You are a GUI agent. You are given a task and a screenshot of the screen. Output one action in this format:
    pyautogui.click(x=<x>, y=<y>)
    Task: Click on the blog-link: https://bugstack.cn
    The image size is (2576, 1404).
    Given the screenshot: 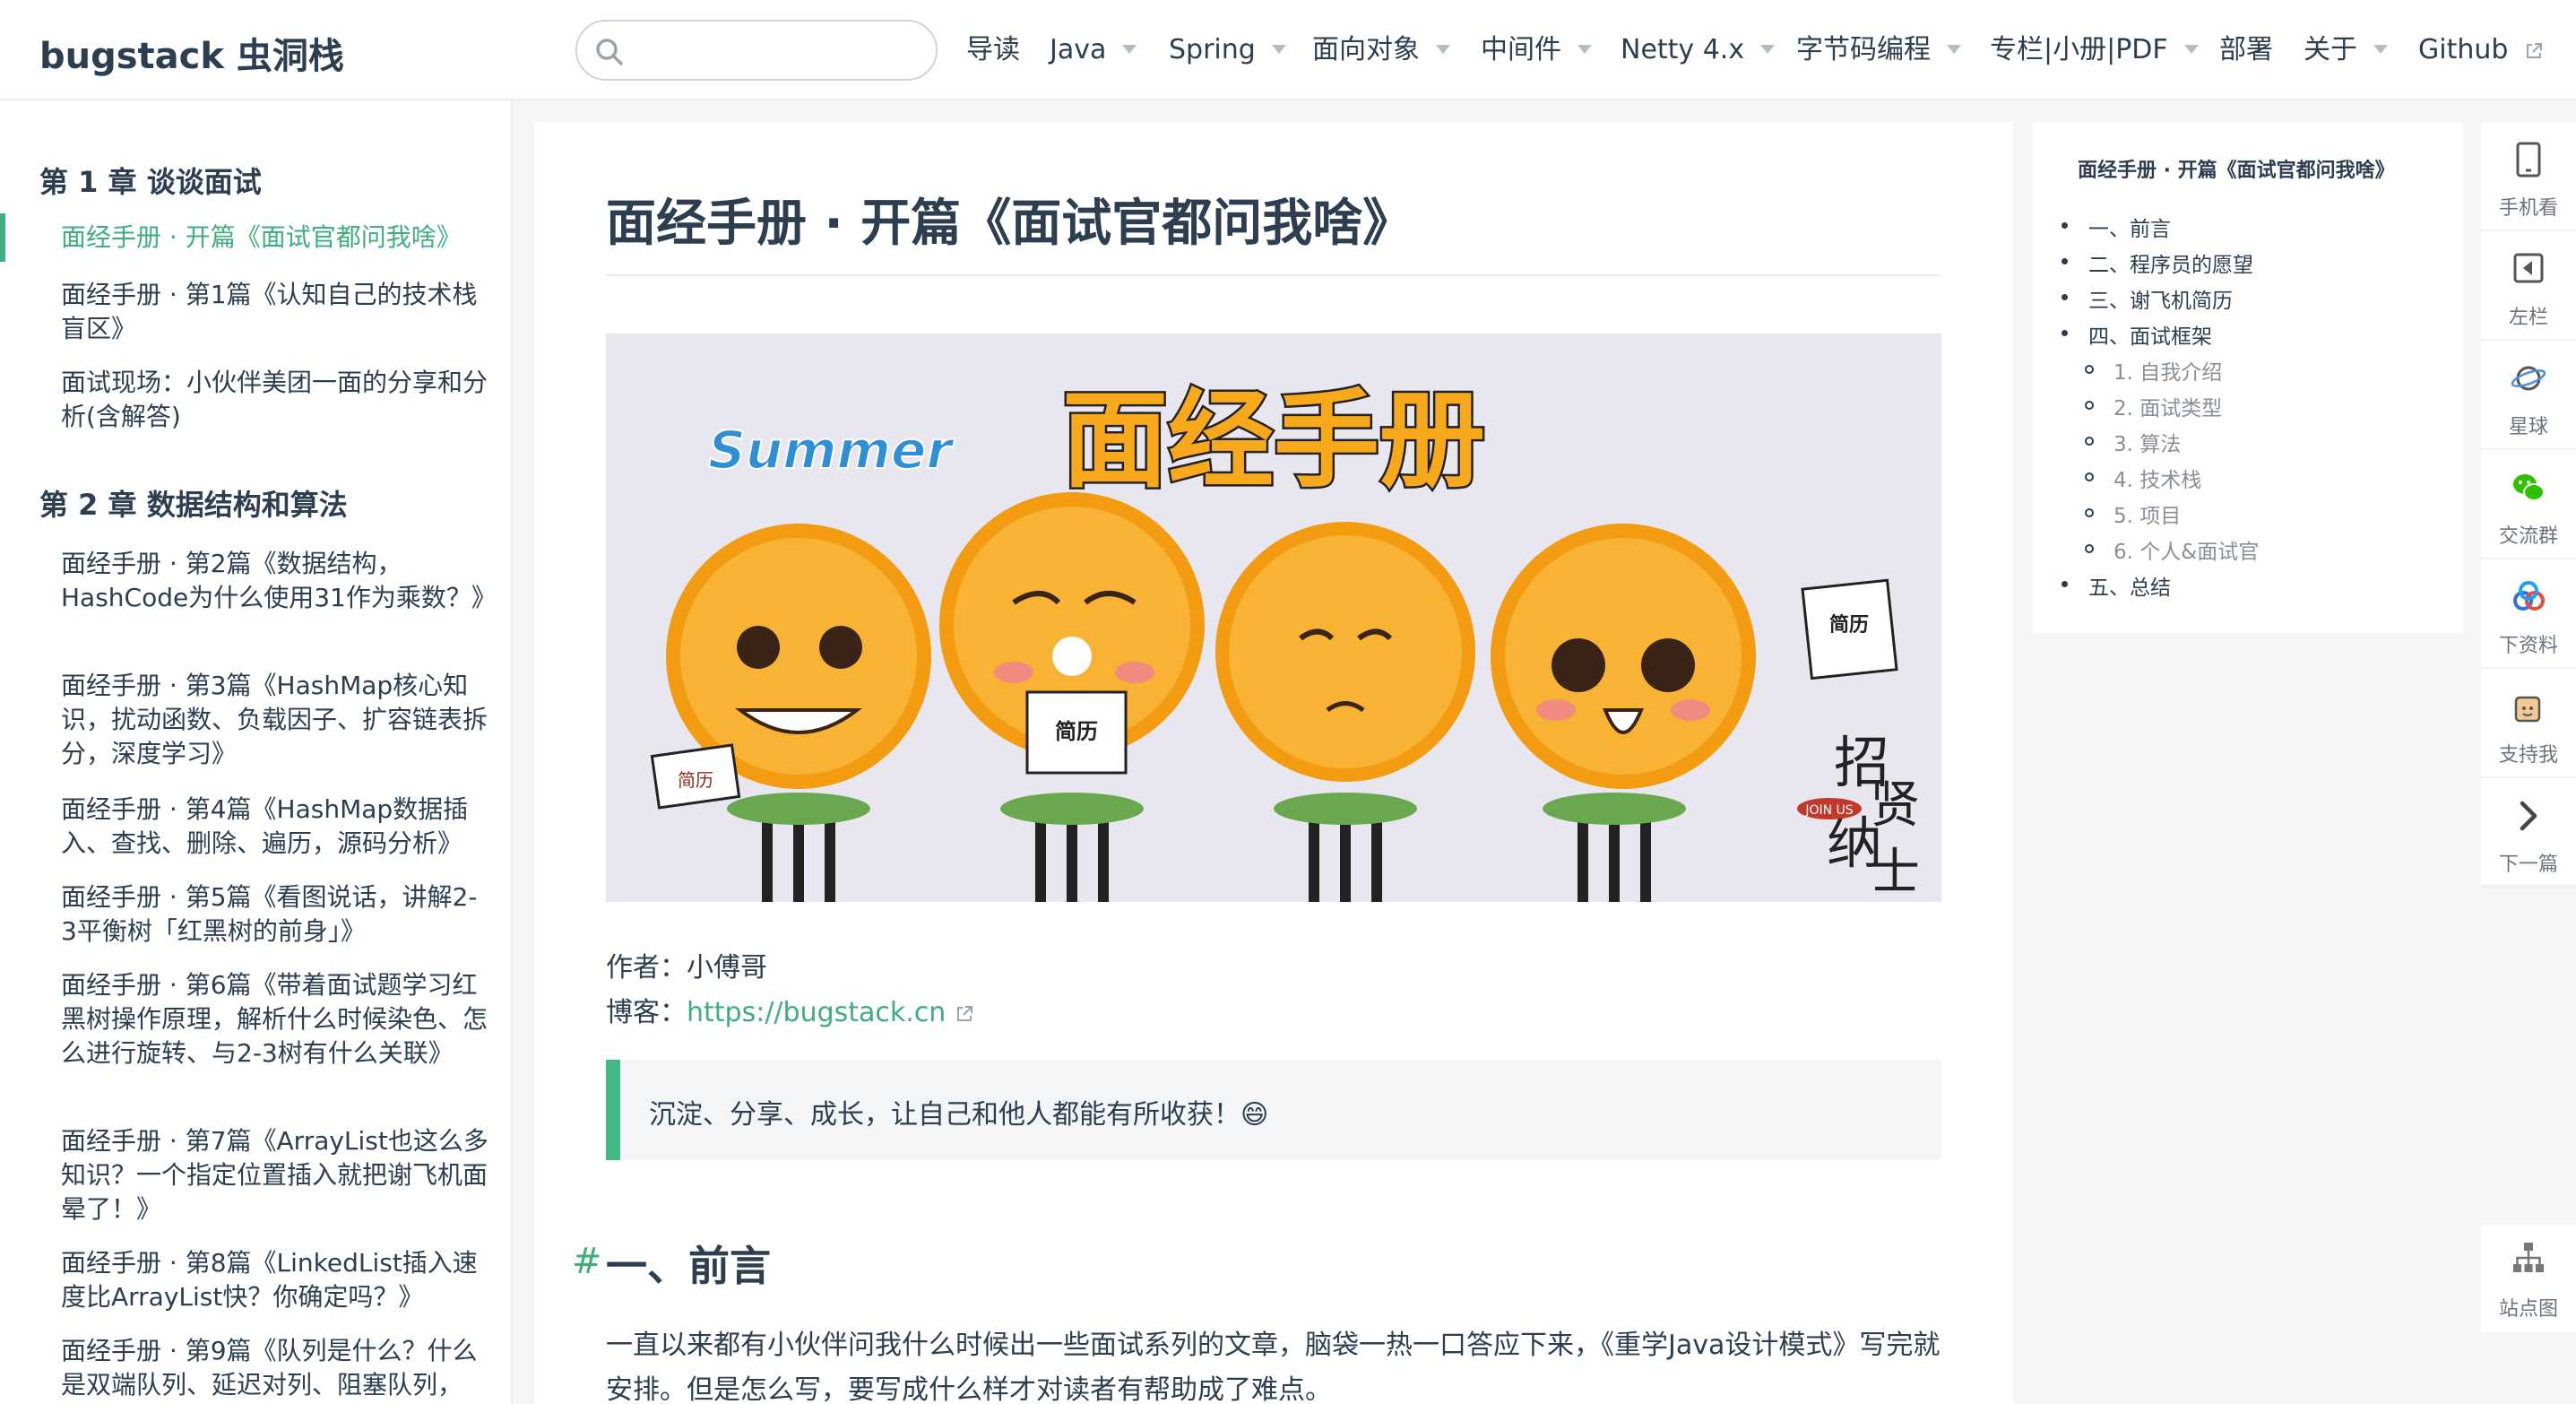 What is the action you would take?
    pyautogui.click(x=816, y=1012)
    